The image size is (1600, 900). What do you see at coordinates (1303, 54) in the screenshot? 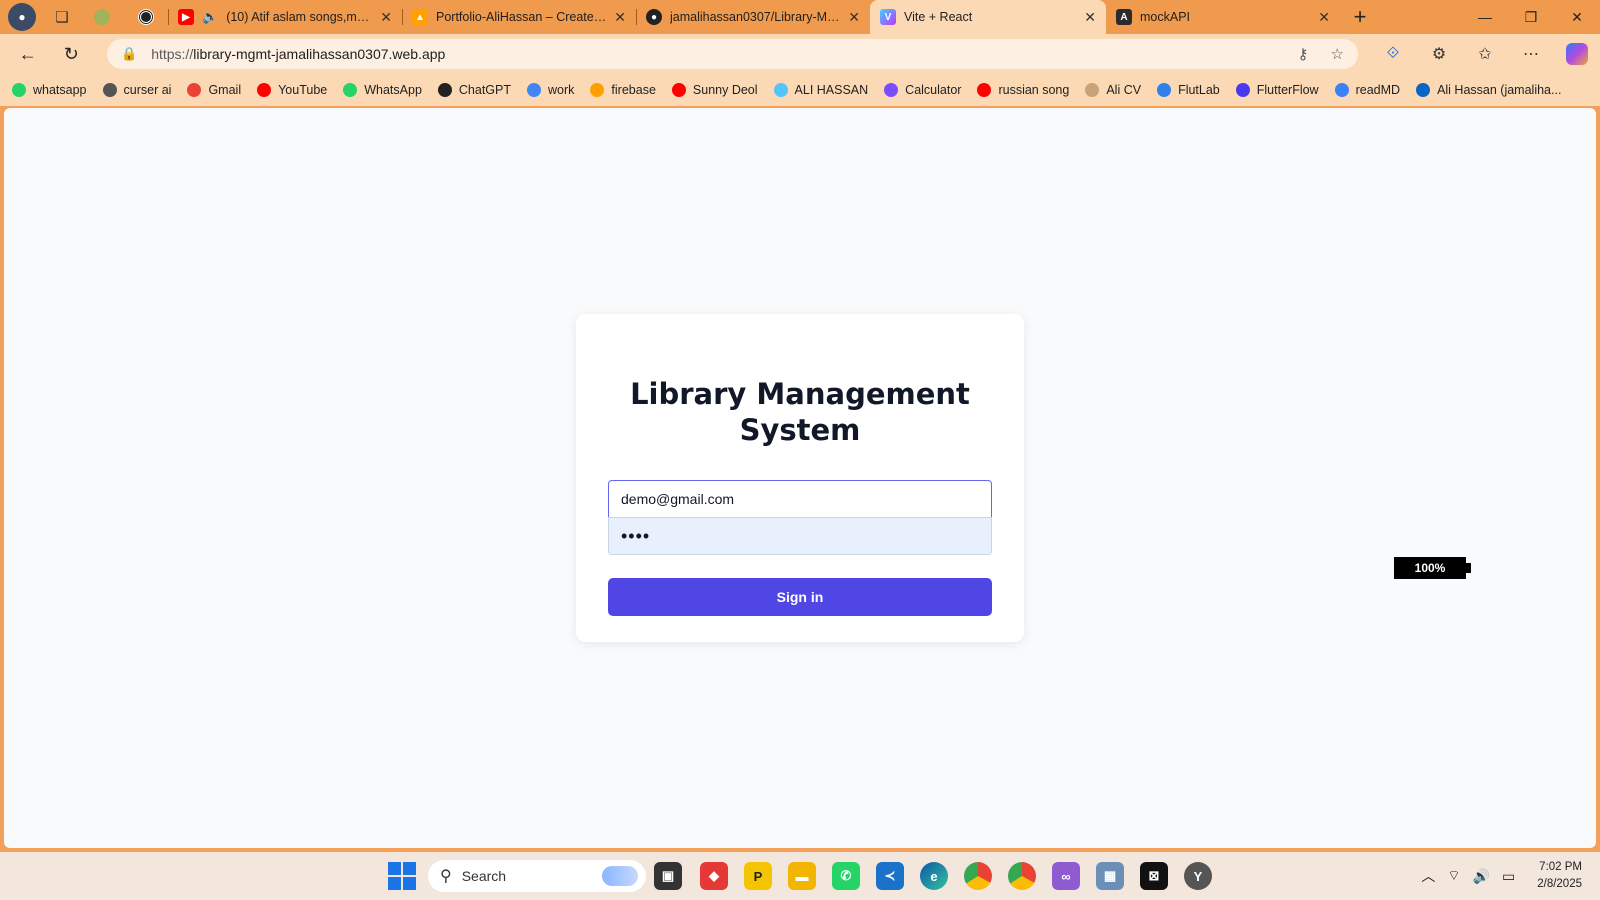
I see `password-key-icon: ⚷` at bounding box center [1303, 54].